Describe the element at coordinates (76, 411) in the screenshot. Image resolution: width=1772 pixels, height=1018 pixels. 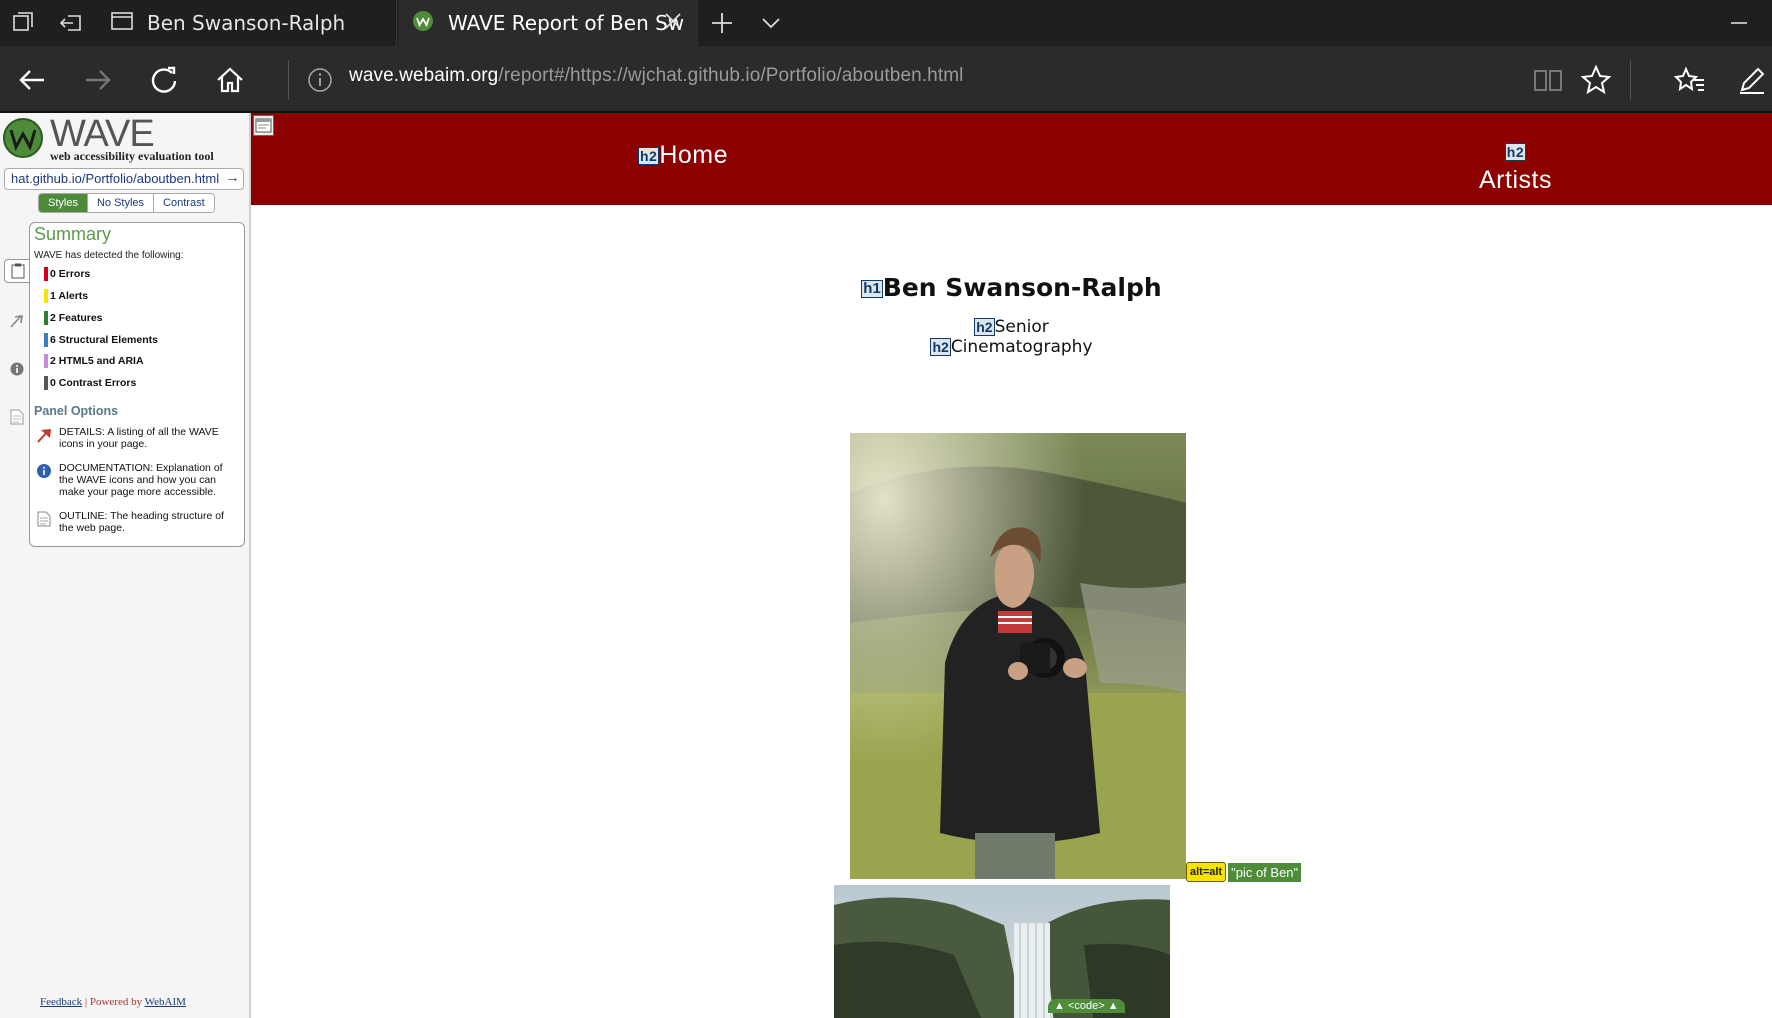
I see `panel-options-title: Panel Options` at that location.